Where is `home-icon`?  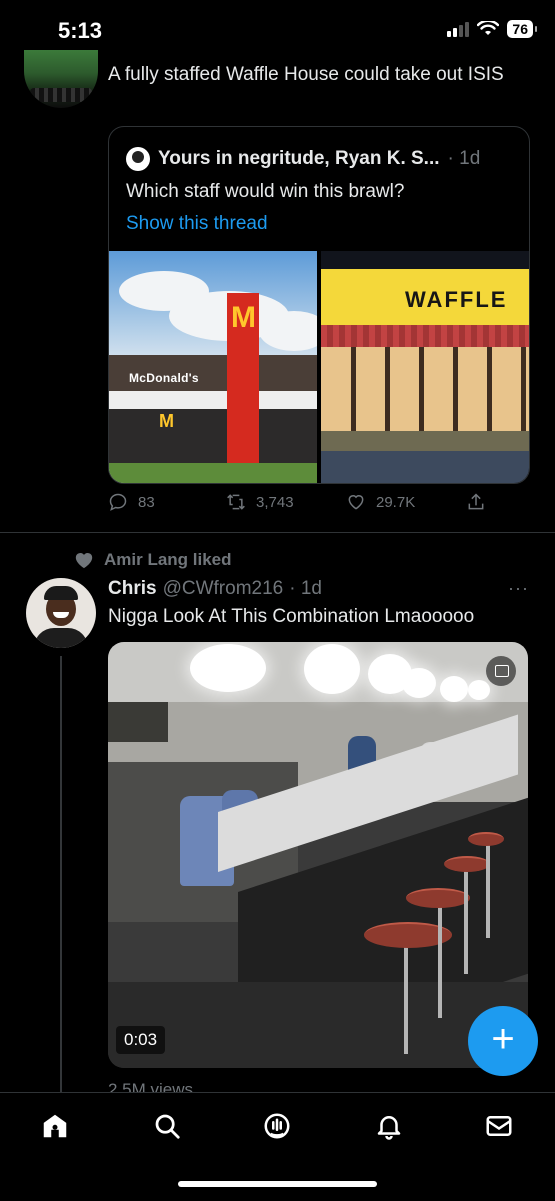 home-icon is located at coordinates (55, 1126).